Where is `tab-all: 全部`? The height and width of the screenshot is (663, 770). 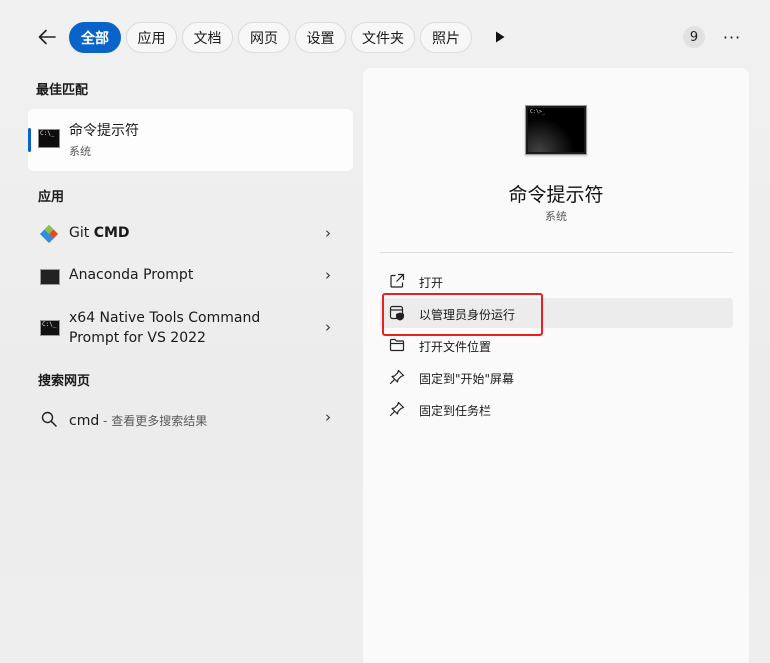
tab-all: 全部 is located at coordinates (95, 37).